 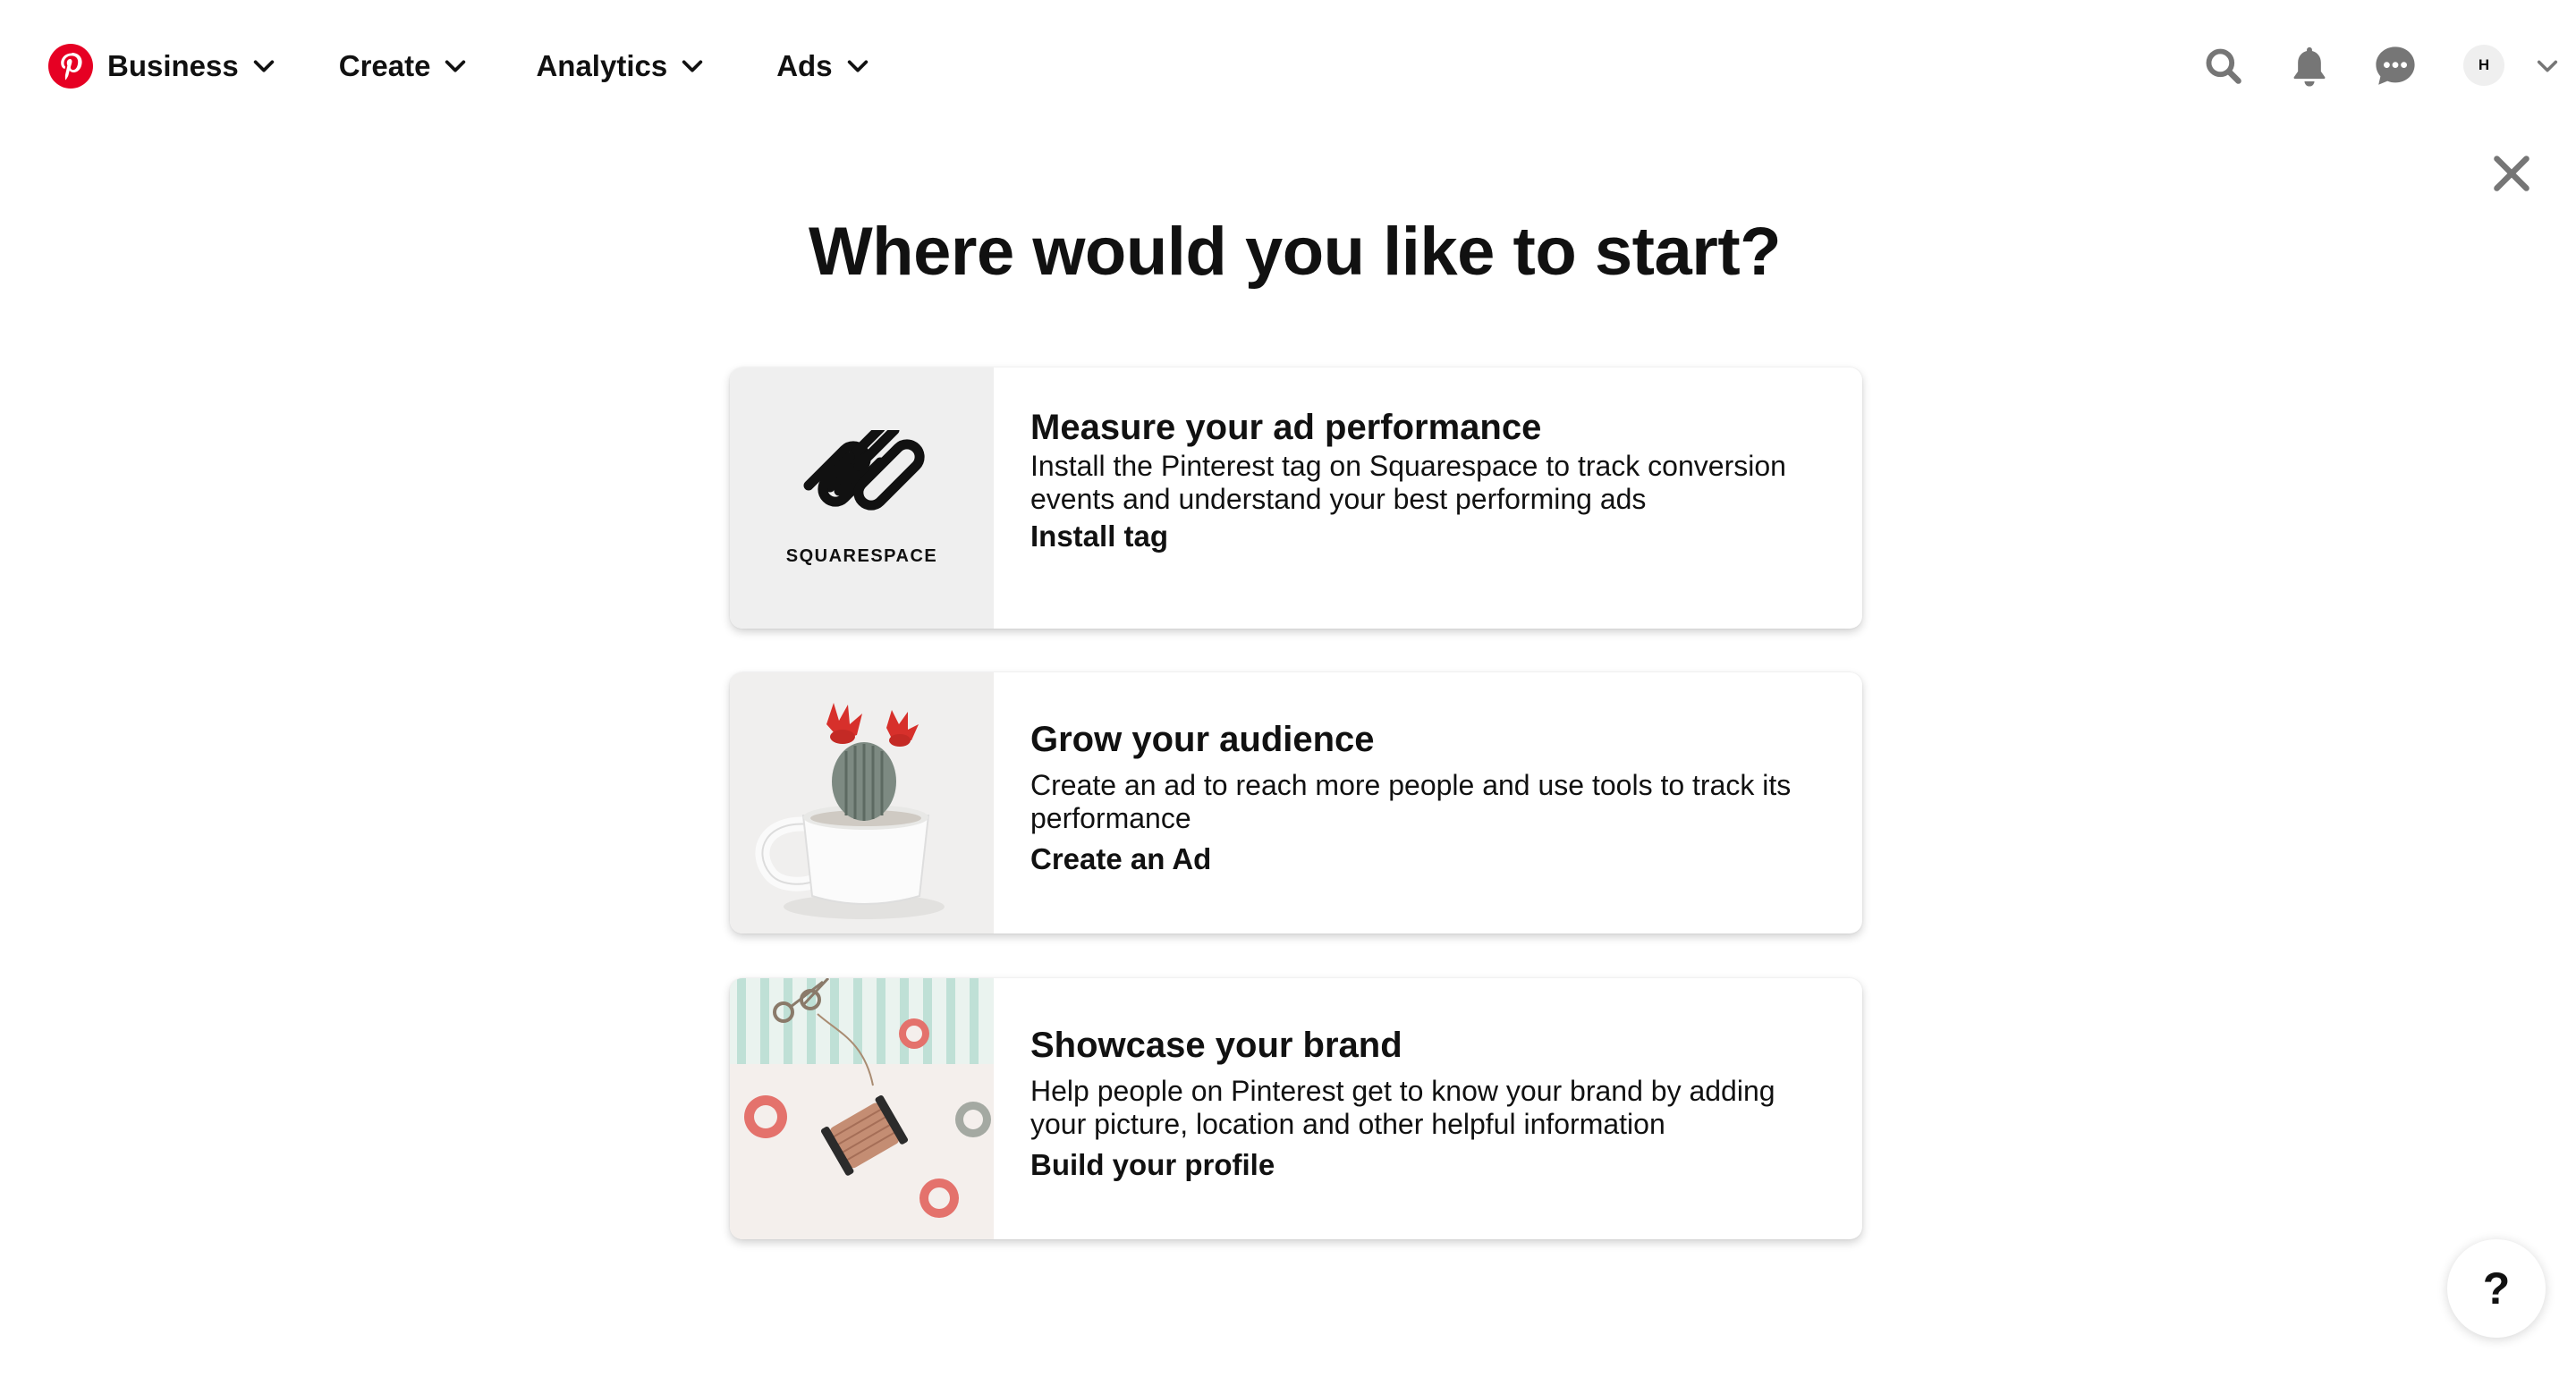 What do you see at coordinates (602, 65) in the screenshot?
I see `nav-analytics-label: Analytics` at bounding box center [602, 65].